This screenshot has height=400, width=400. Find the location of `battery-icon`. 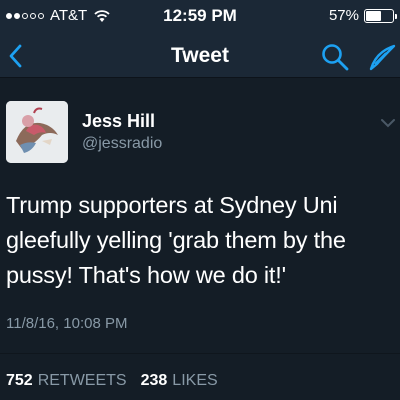

battery-icon is located at coordinates (380, 15).